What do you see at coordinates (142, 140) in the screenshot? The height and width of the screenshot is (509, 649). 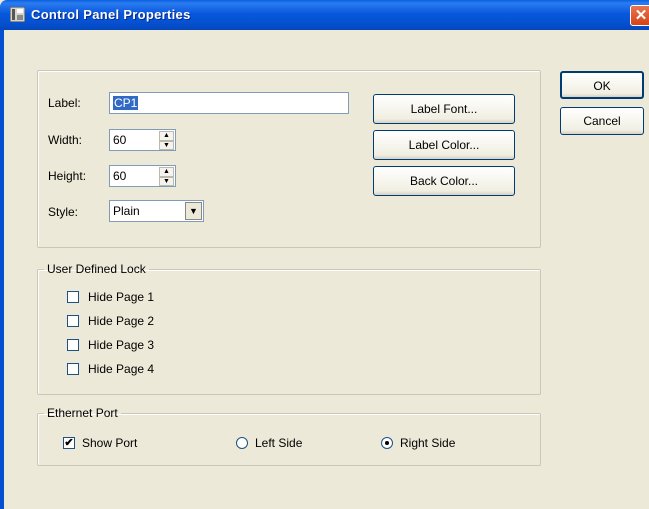 I see `width-stepper: 60 ▲ ▼` at bounding box center [142, 140].